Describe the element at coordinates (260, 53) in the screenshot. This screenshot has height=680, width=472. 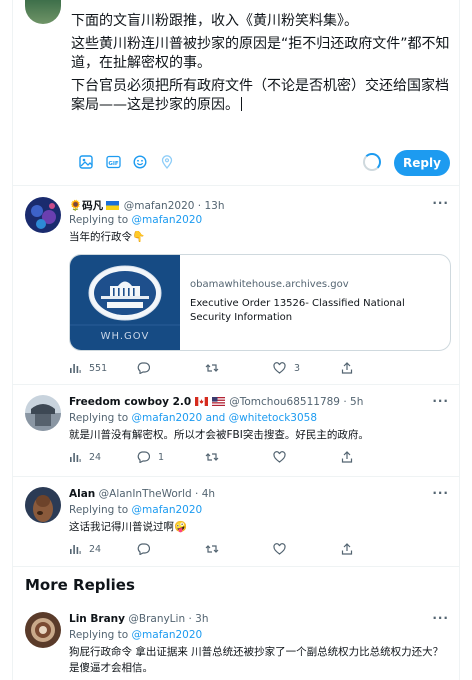
I see `compose-line: 这些黄川粉连川普被抄家的原因是“拒不归还政府文件”都不知道，在扯解密权的事。` at that location.